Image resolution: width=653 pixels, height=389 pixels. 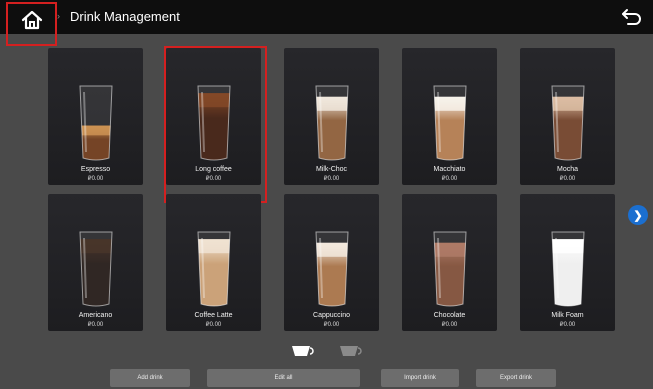 I want to click on drink-card: Americano ₽0.00, so click(x=95, y=262).